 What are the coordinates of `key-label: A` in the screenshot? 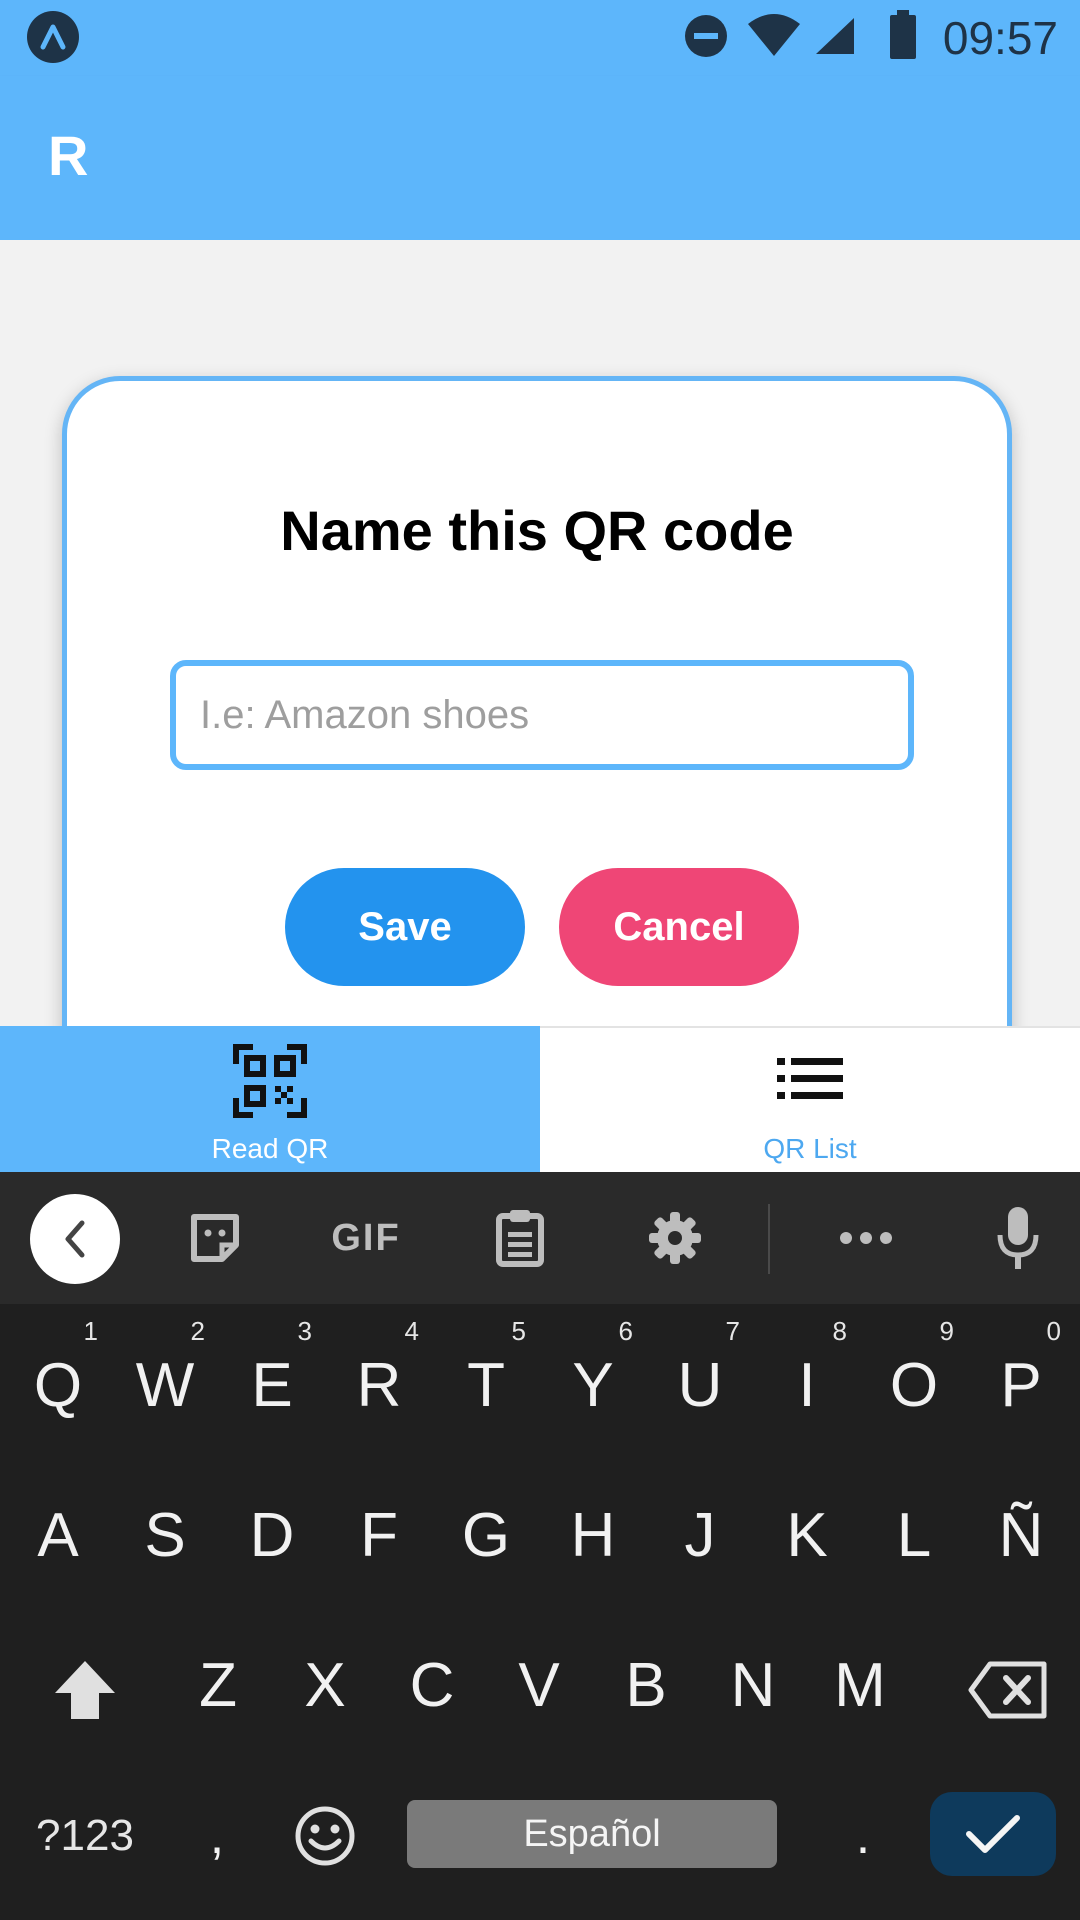 It's located at (58, 1535).